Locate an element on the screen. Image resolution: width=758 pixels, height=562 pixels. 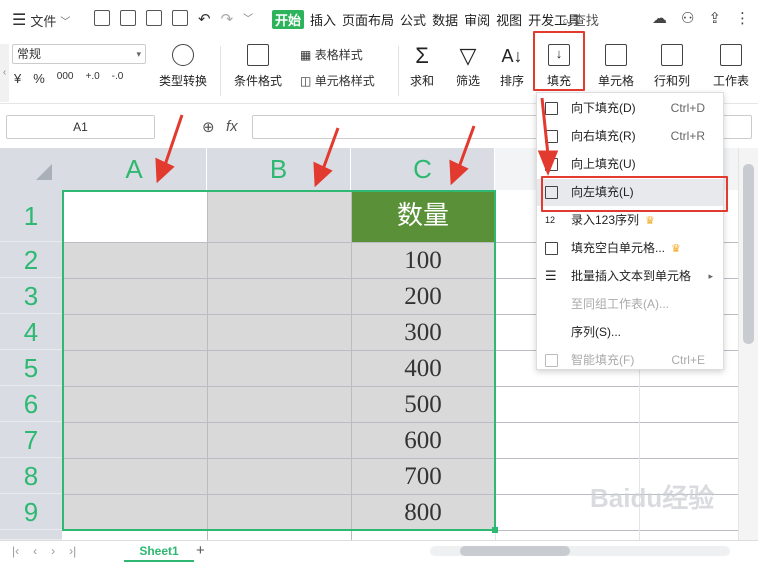
fx-label: fx is located at coordinates (232, 126).